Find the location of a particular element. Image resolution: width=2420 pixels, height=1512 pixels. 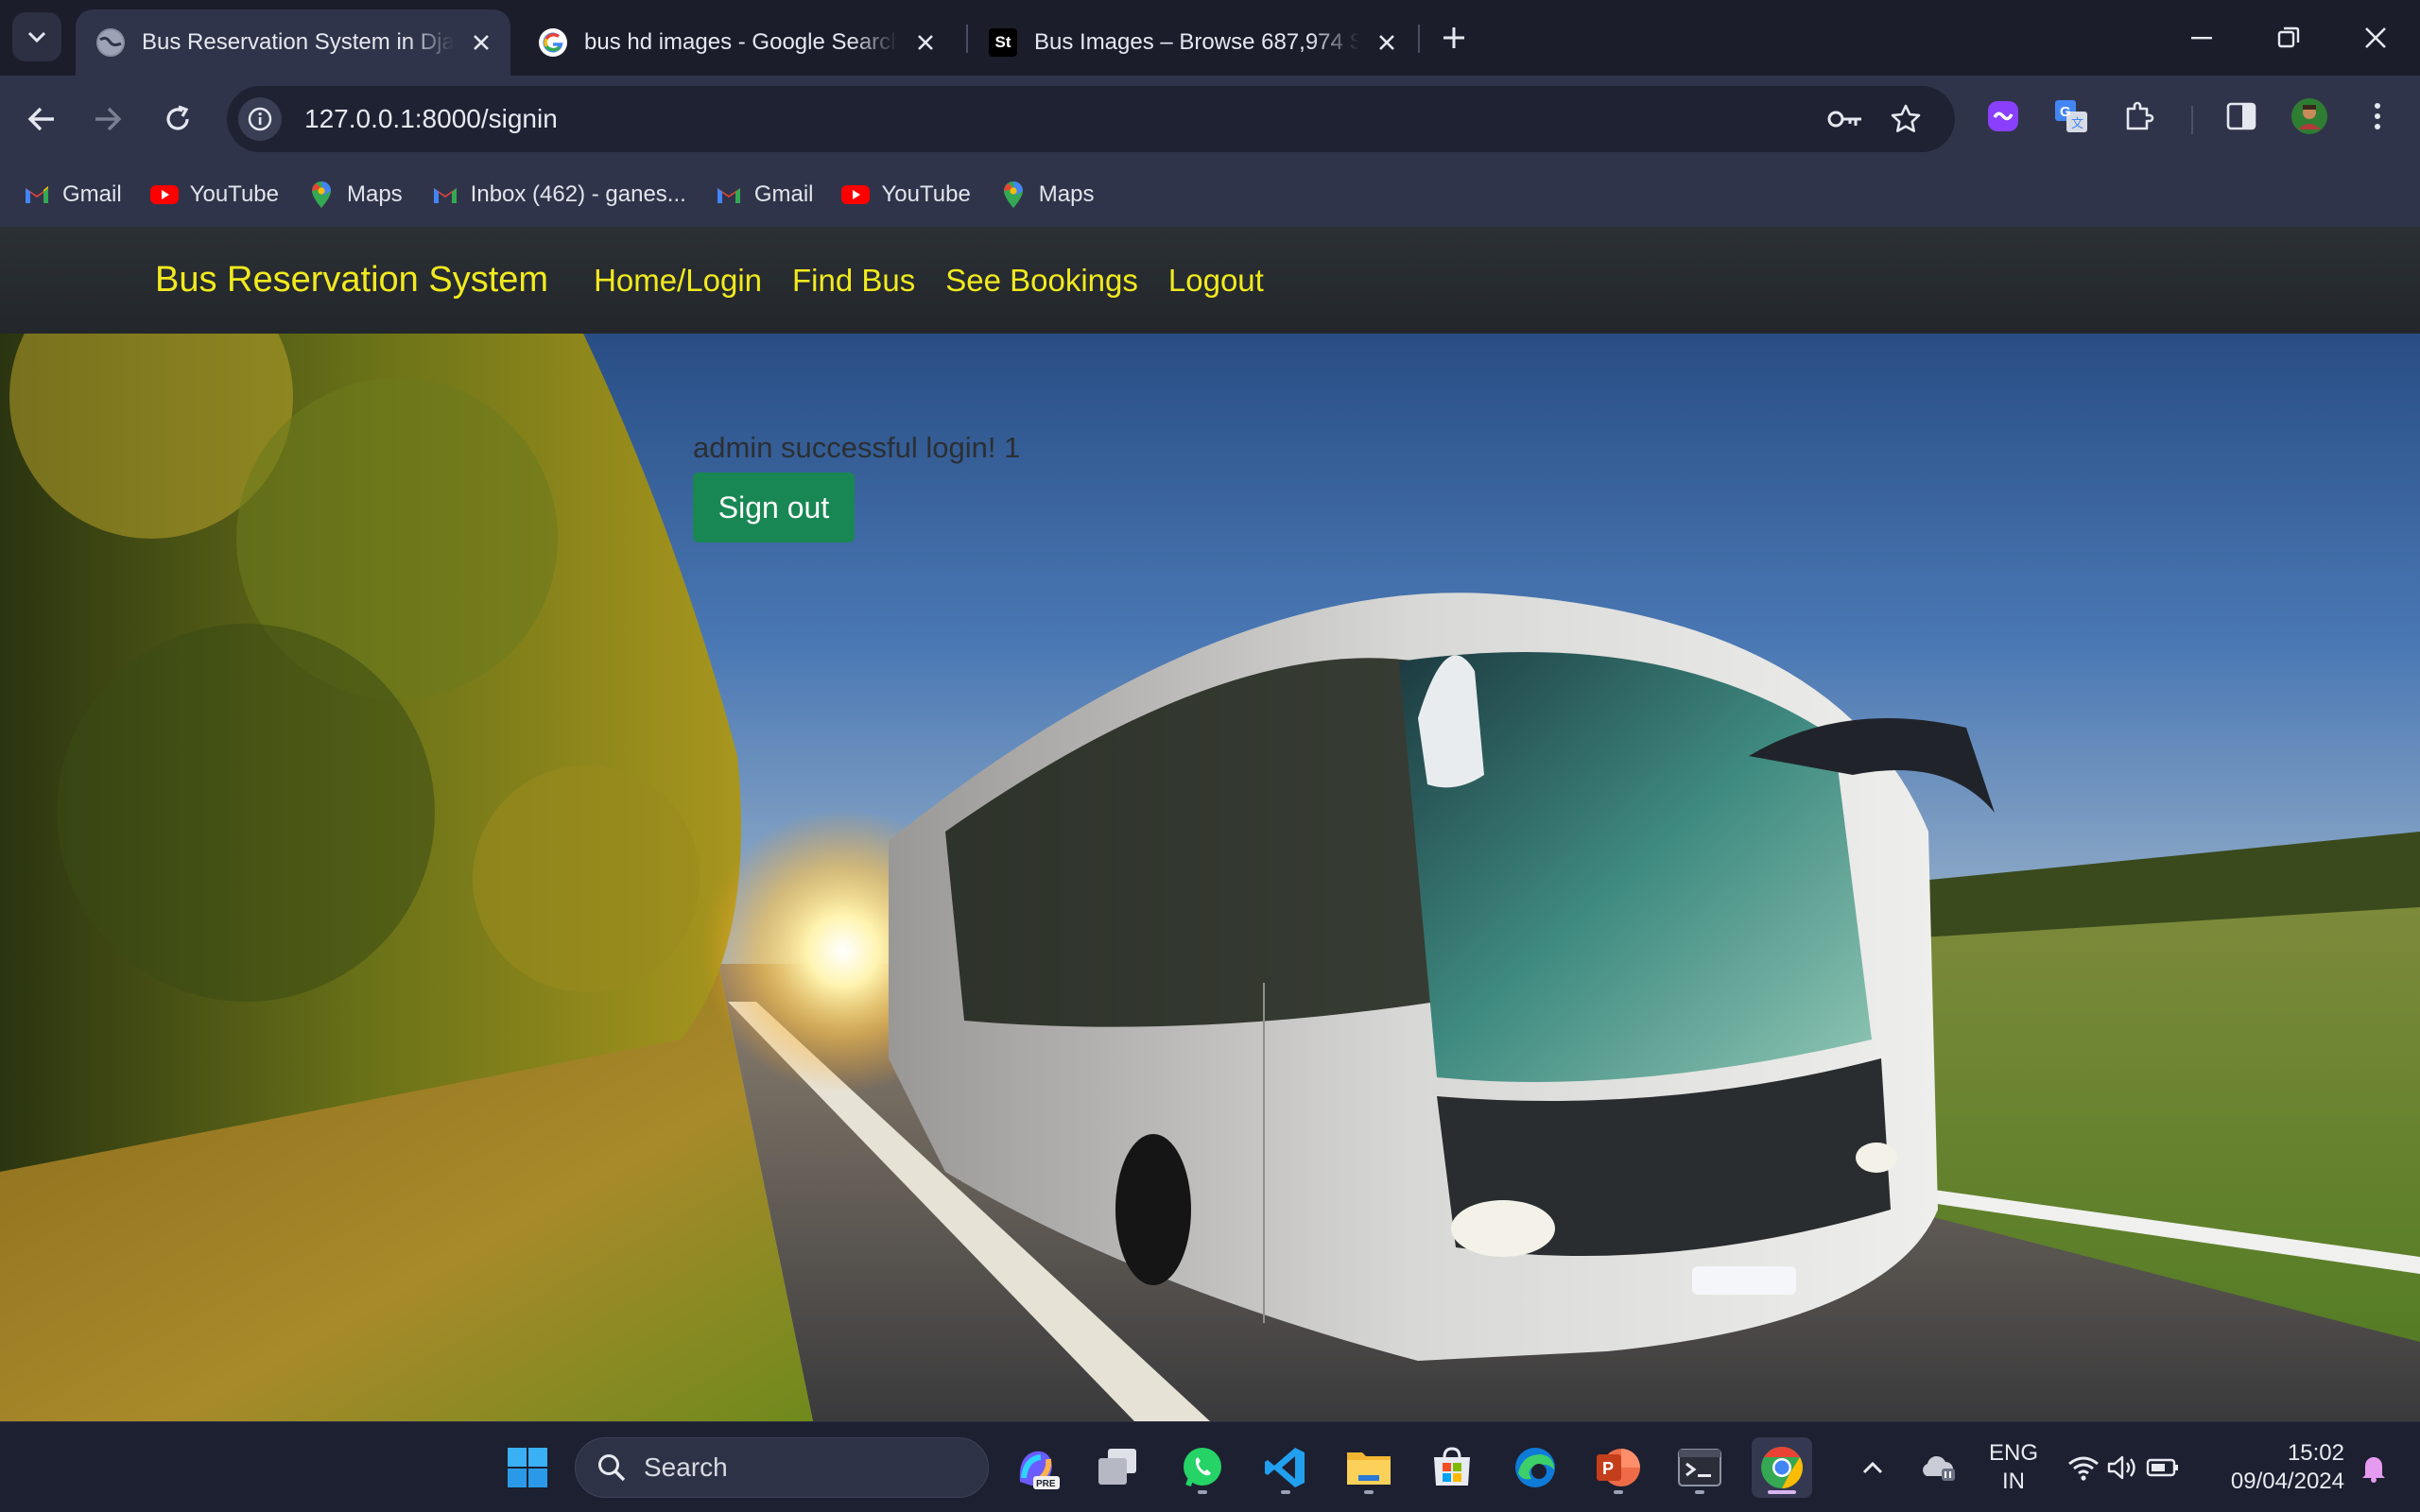

search-label: Search is located at coordinates (686, 1467).